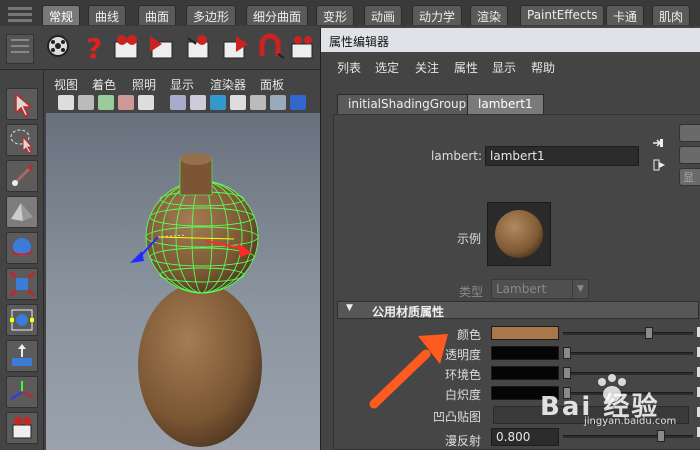  What do you see at coordinates (137, 257) in the screenshot?
I see `manipulator-z-handle-icon` at bounding box center [137, 257].